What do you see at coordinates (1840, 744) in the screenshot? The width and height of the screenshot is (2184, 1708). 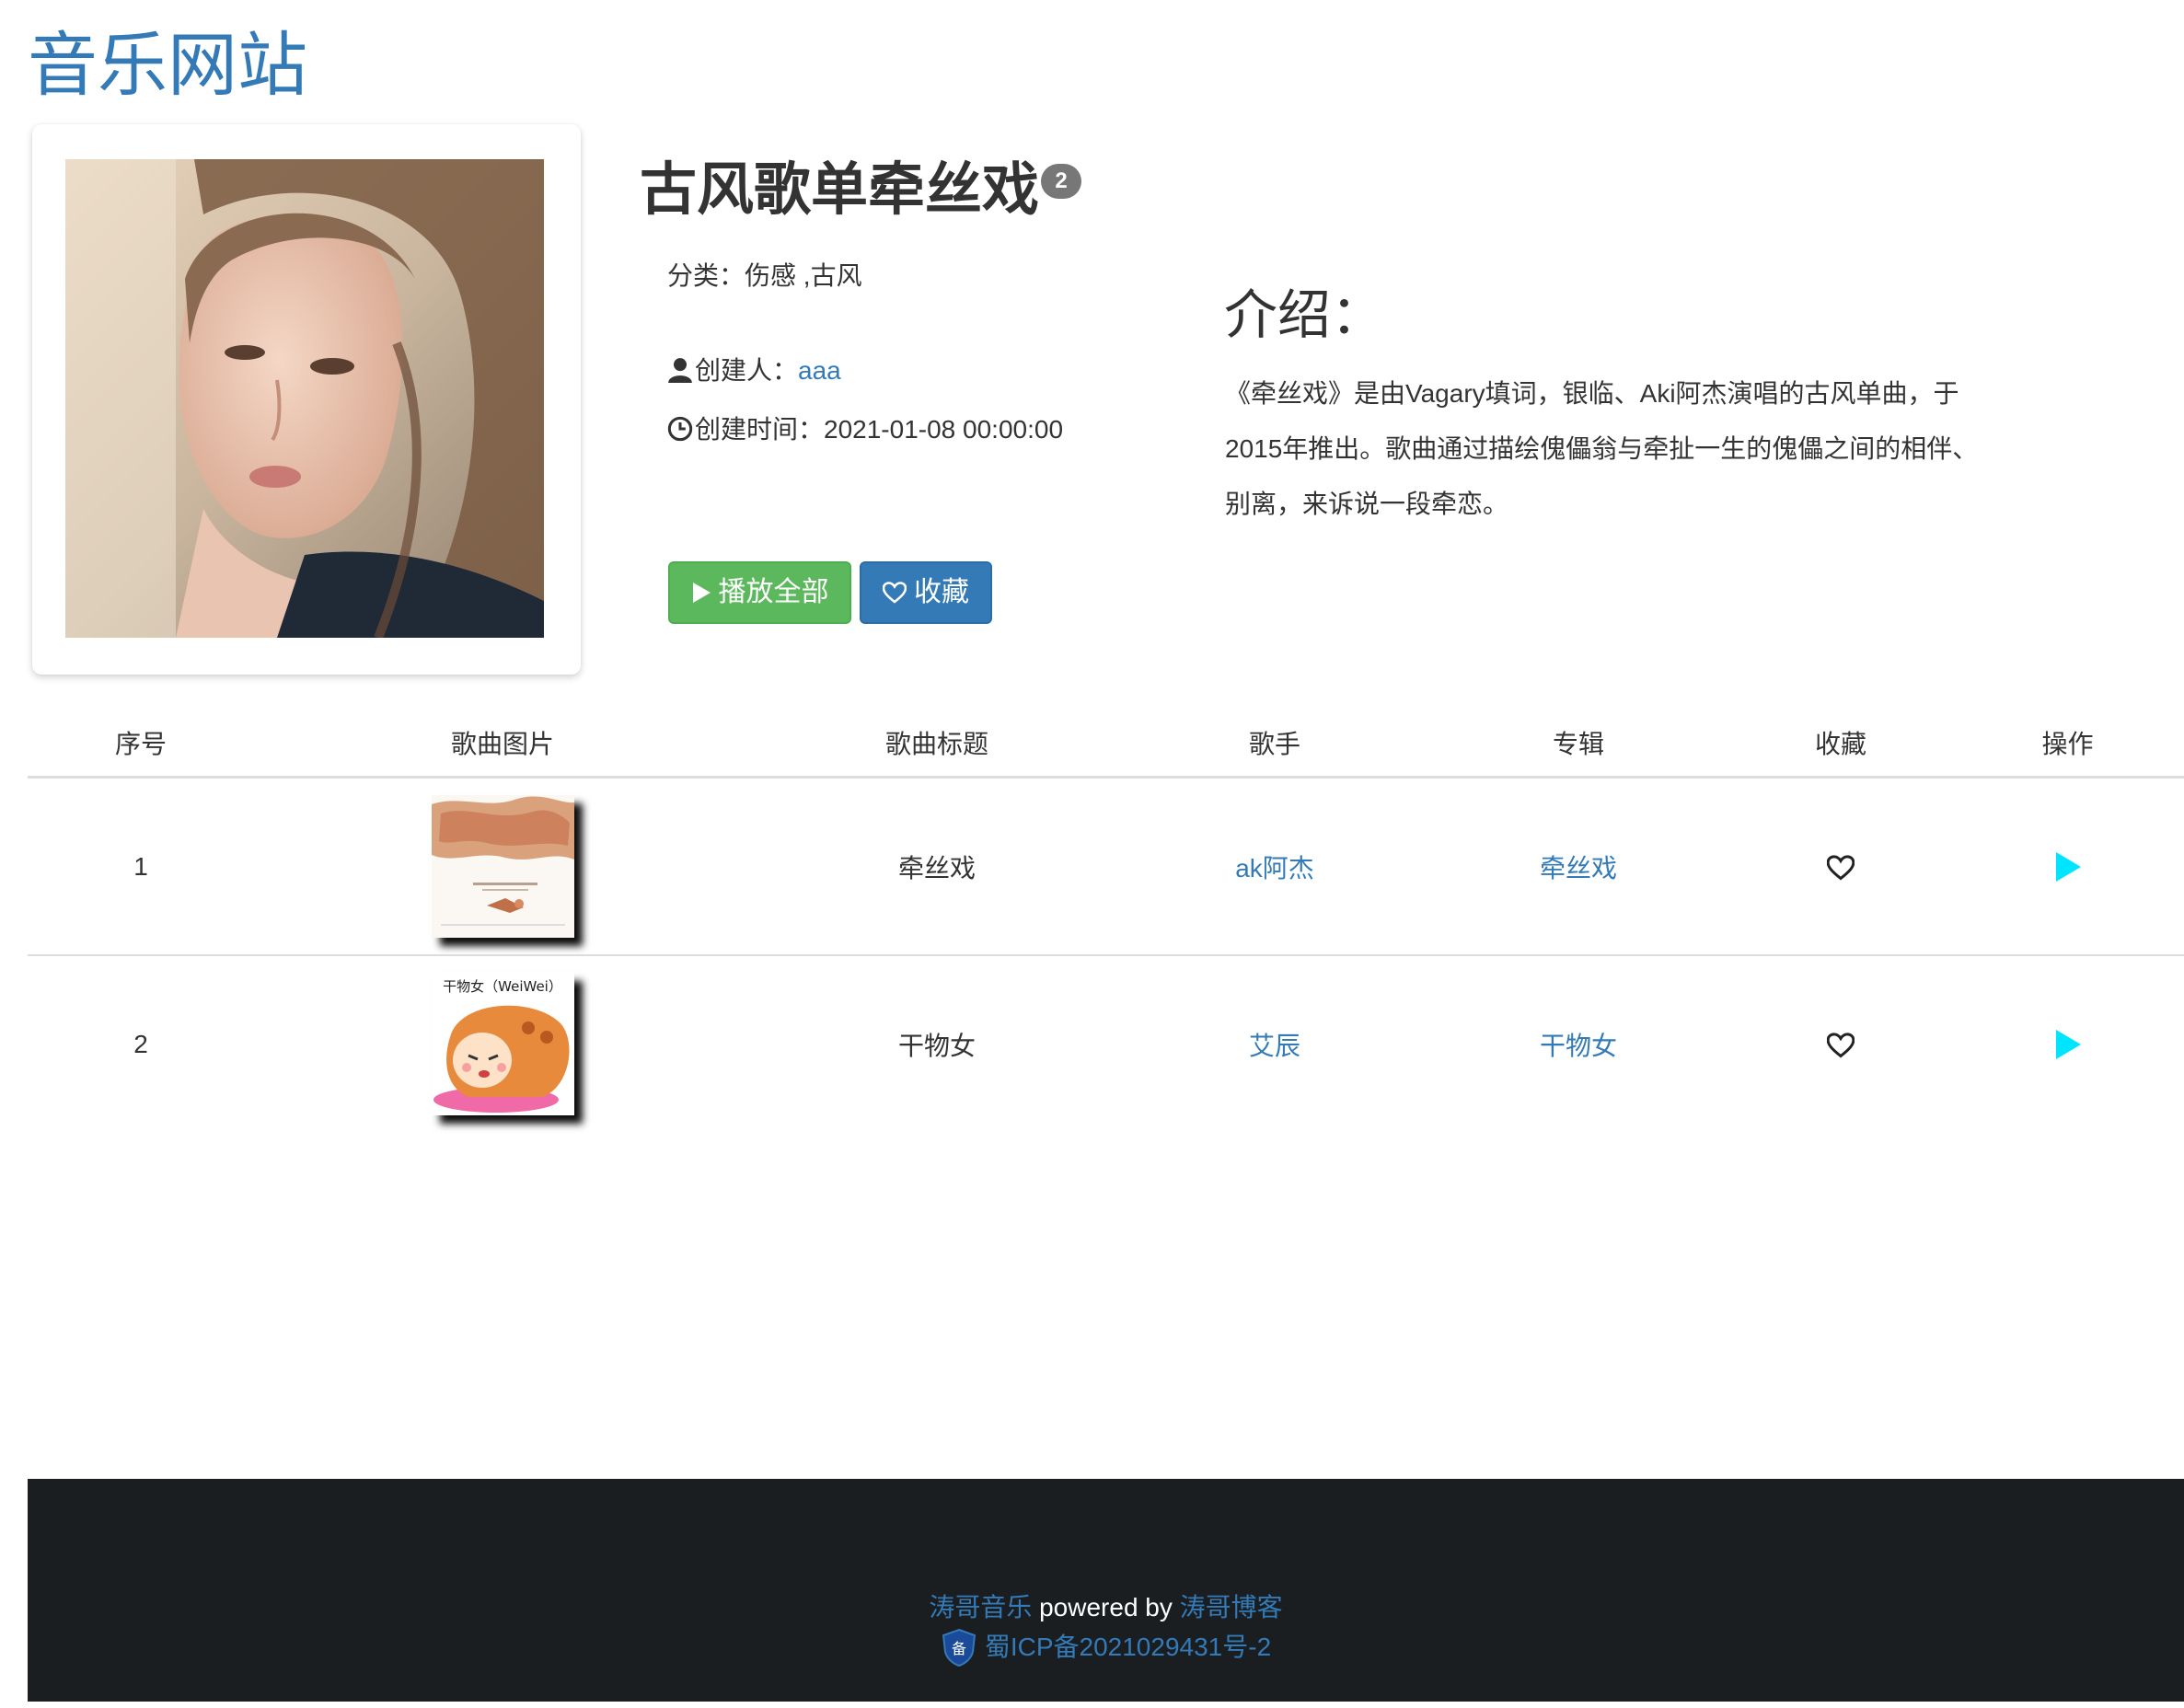 I see `header-favorite: 收藏` at bounding box center [1840, 744].